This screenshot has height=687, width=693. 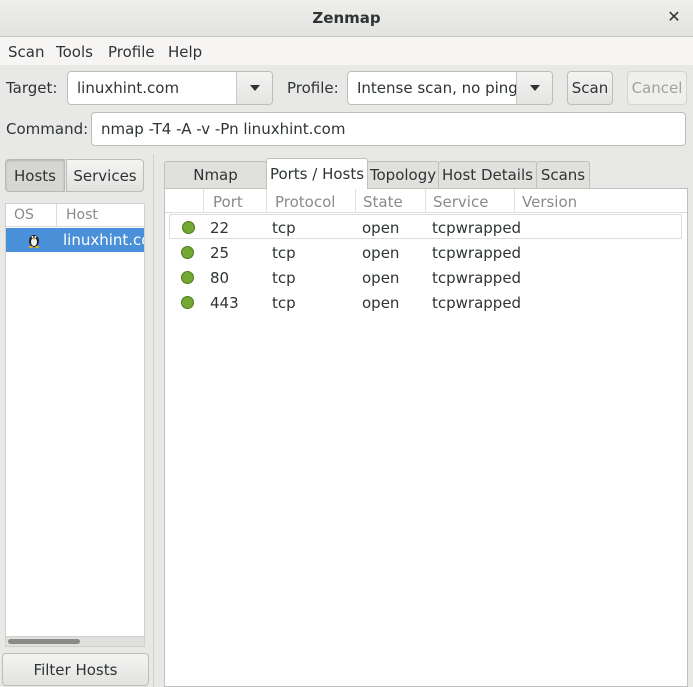 I want to click on close-icon: ✕, so click(x=674, y=17).